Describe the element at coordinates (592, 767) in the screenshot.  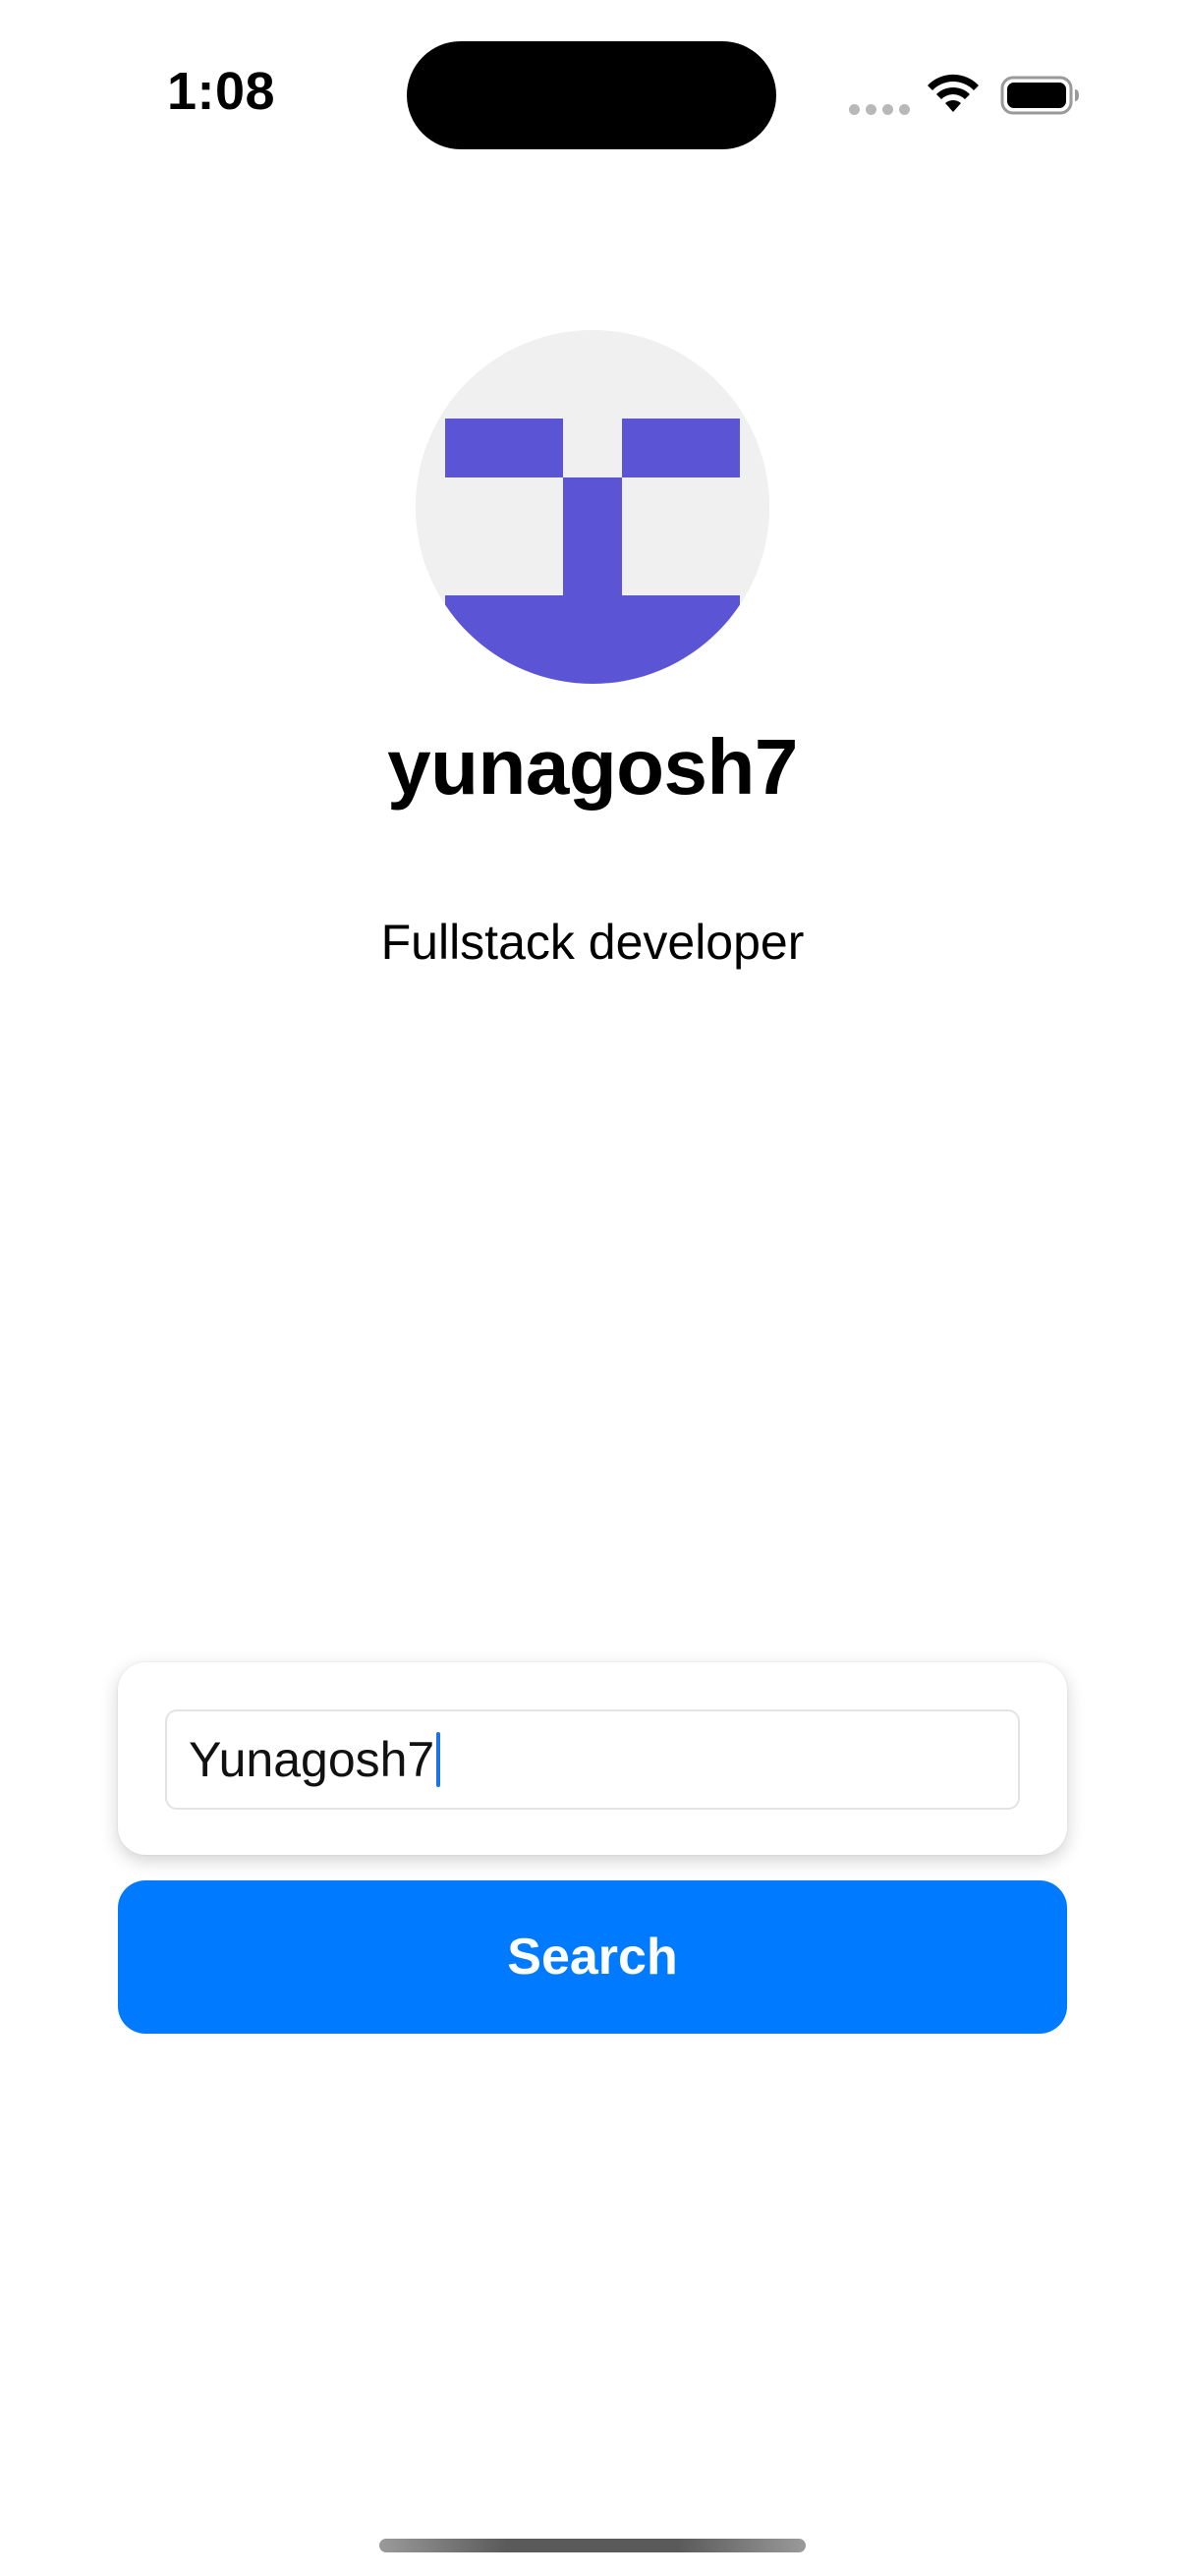
I see `username: yunagosh7` at that location.